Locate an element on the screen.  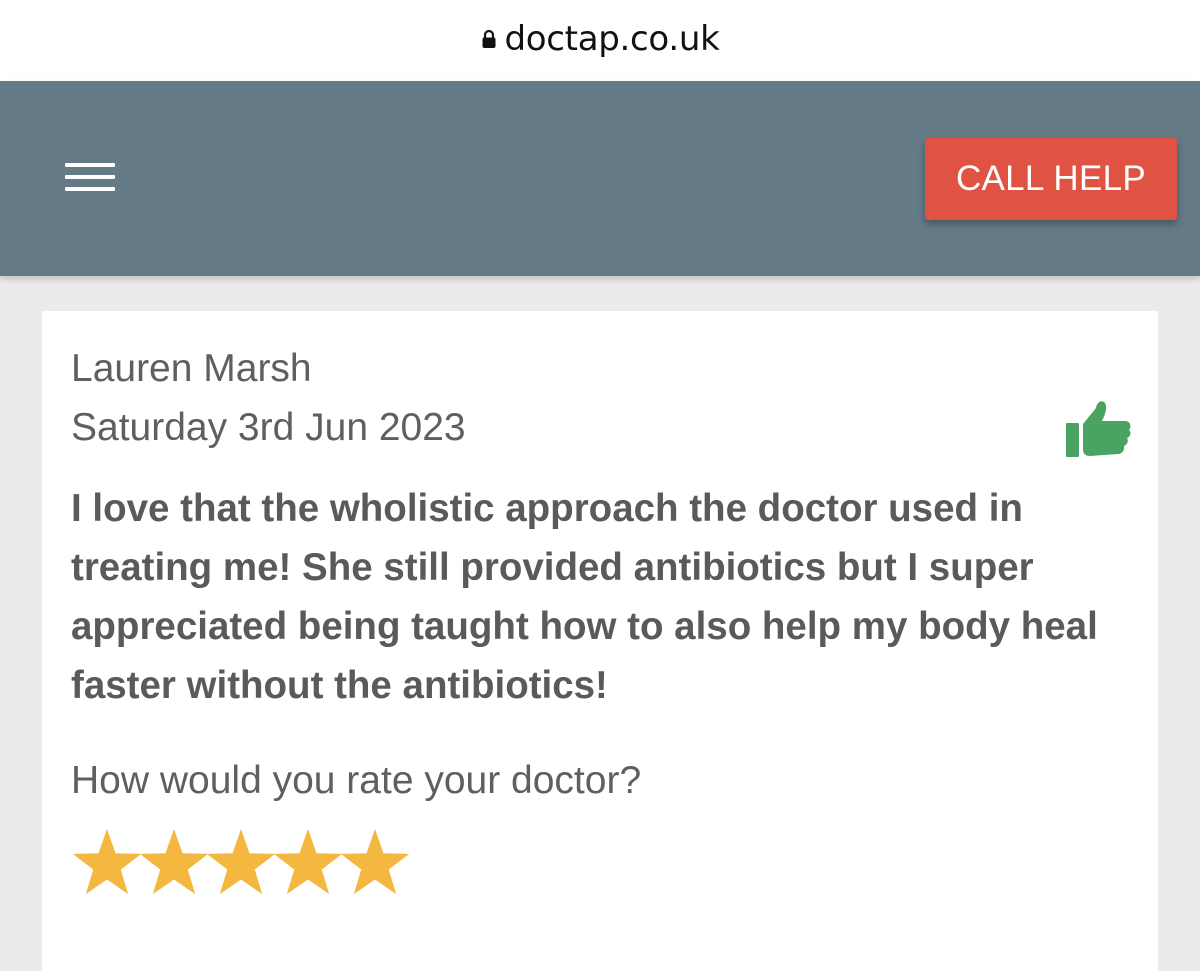
call-help-button: CALL HELP is located at coordinates (1051, 179).